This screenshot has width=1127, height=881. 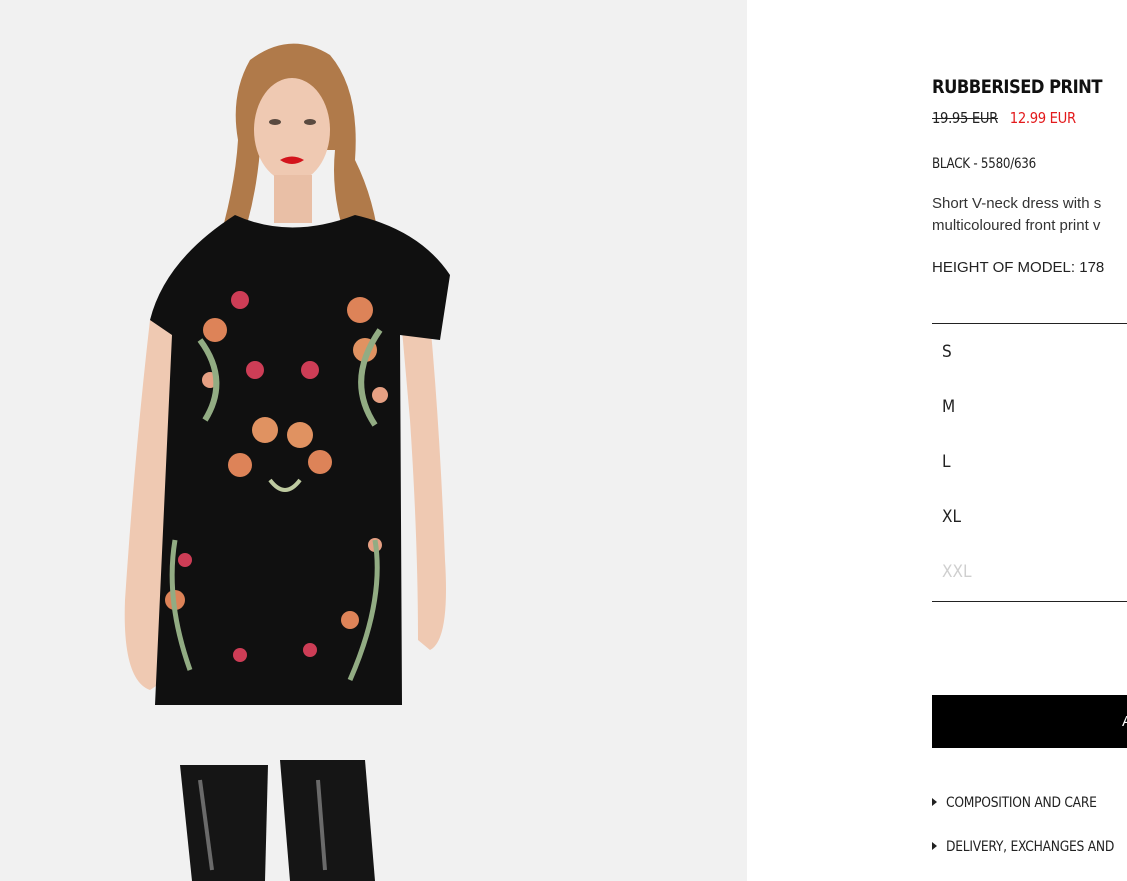 I want to click on accordion-label: DELIVERY, EXCHANGES AND, so click(x=1030, y=847).